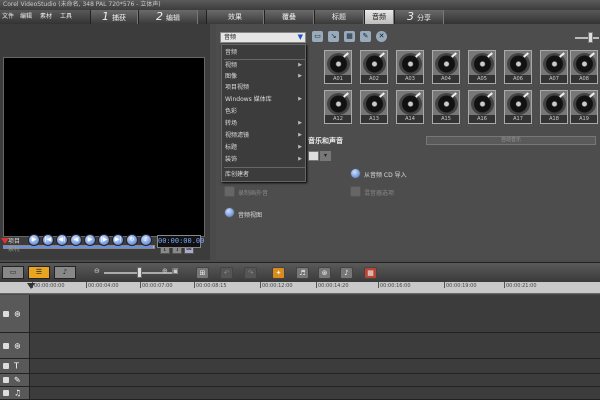  I want to click on repeat-icon: ↻, so click(132, 240).